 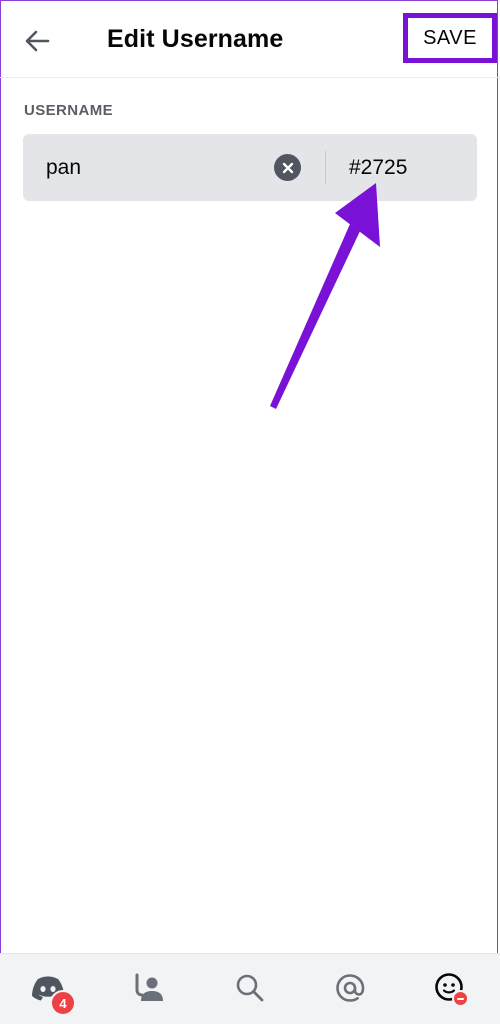 I want to click on field-divider, so click(x=325, y=167).